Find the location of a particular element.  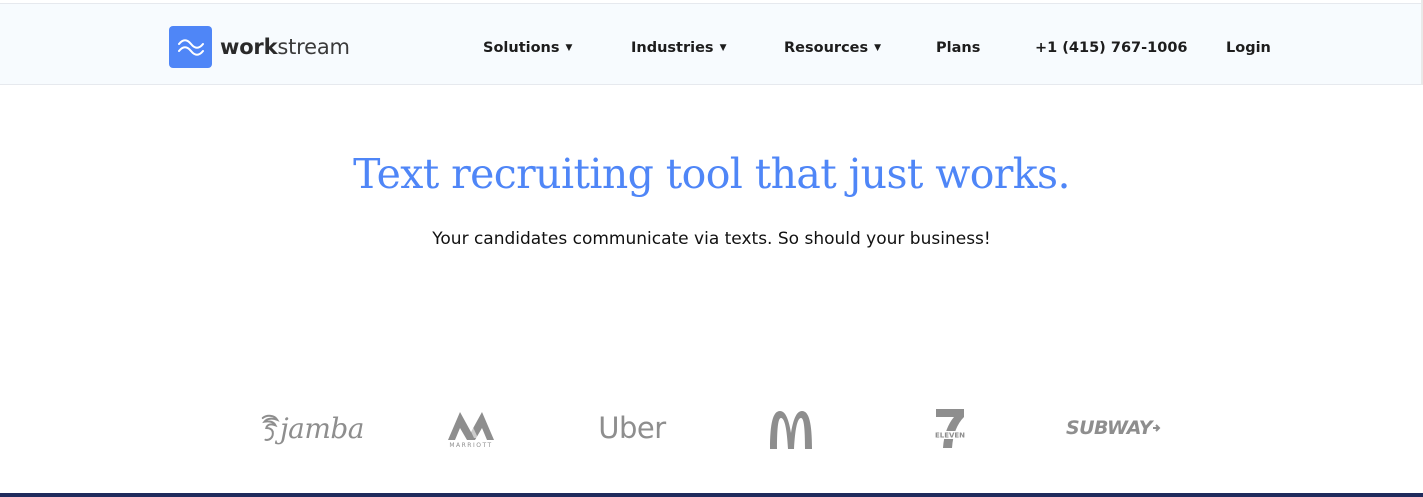

marriott-logo: MARRIOTT is located at coordinates (471, 428).